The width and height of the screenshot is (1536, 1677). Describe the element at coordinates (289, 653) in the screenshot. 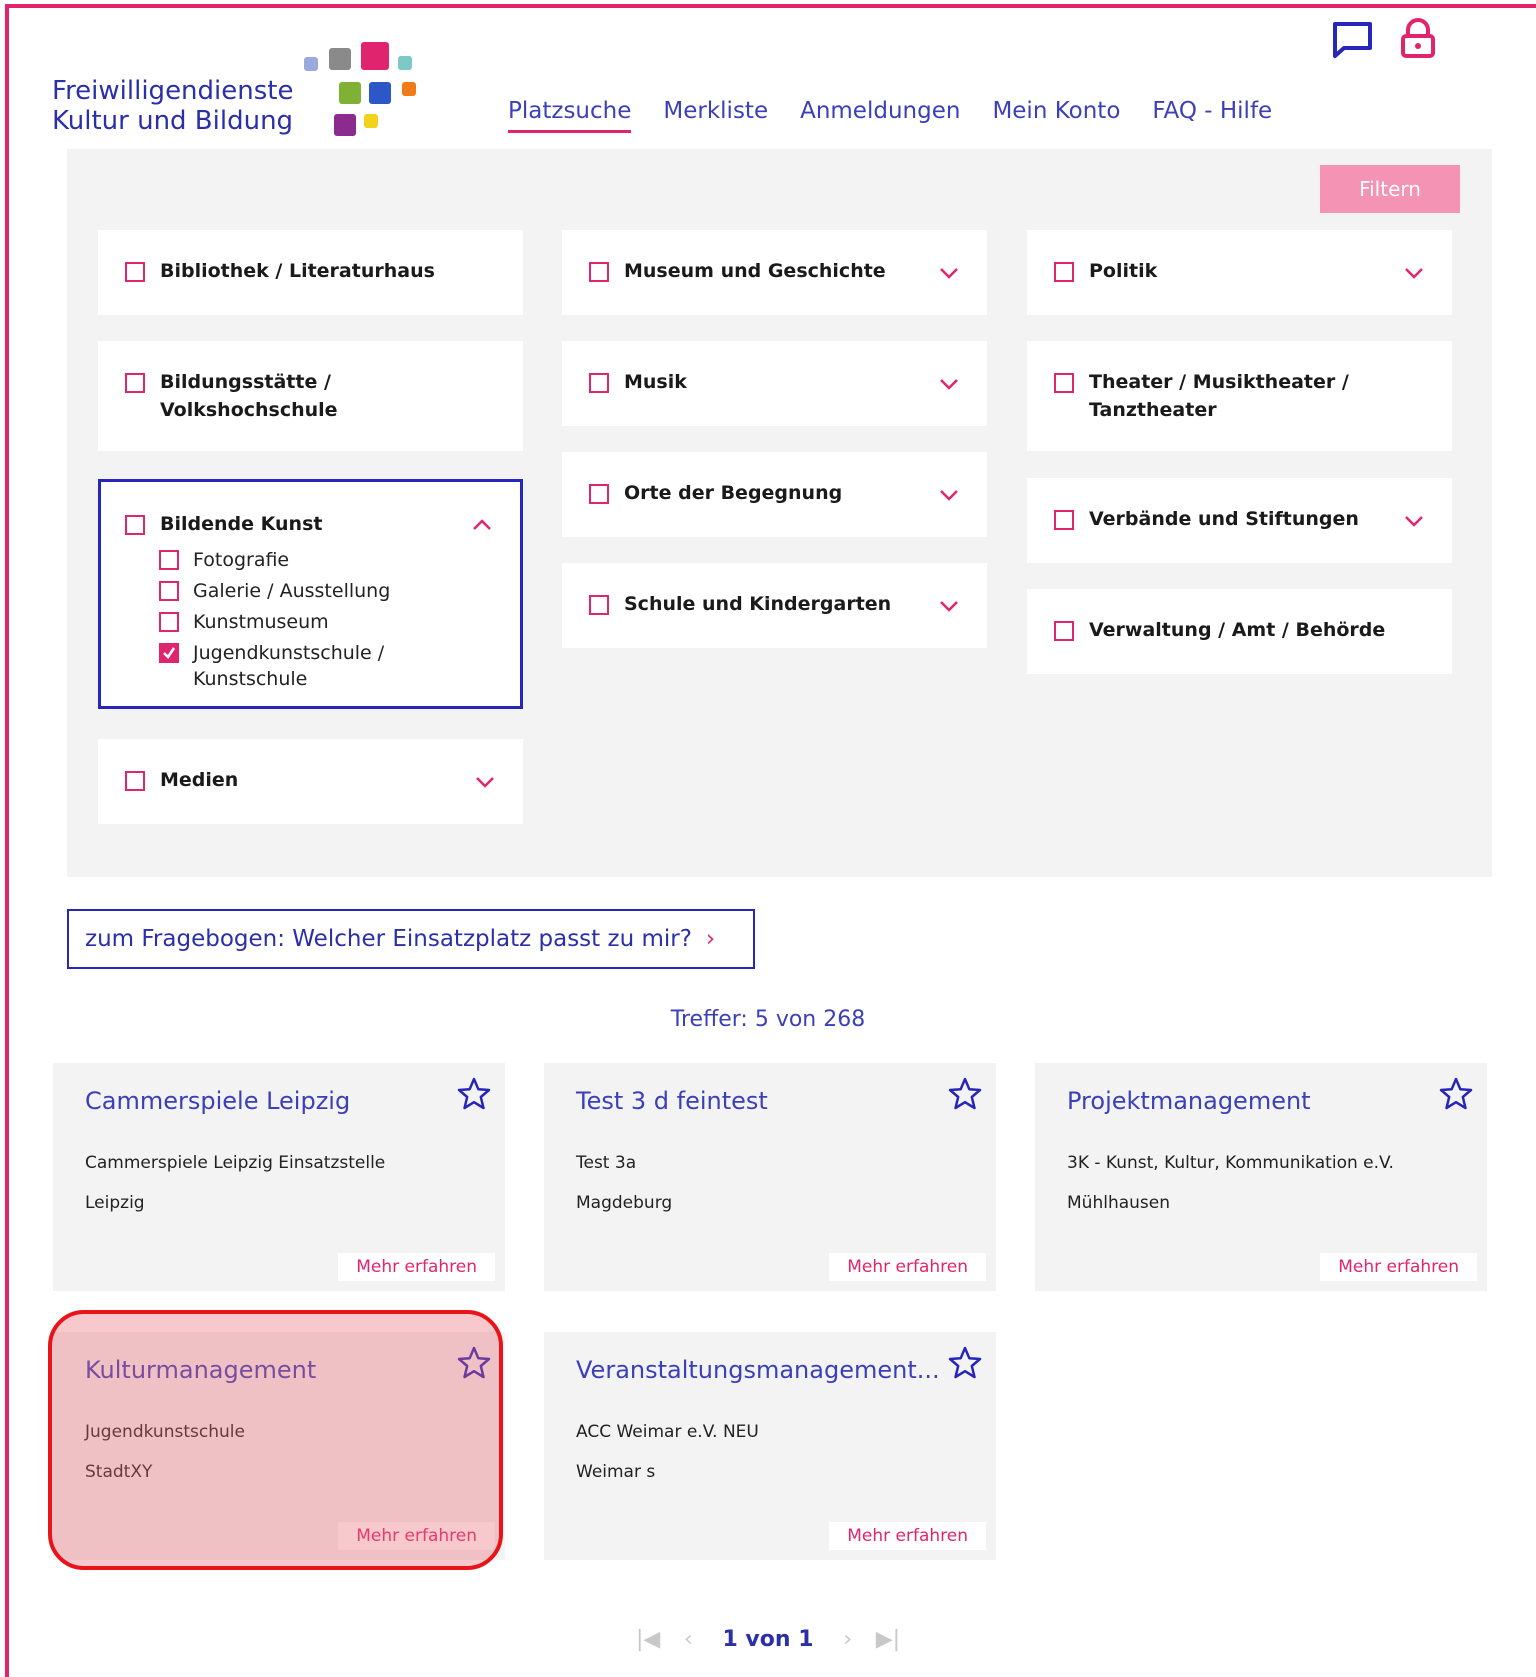

I see `subcategory-label-line-1: Jugendkunstschule /` at that location.